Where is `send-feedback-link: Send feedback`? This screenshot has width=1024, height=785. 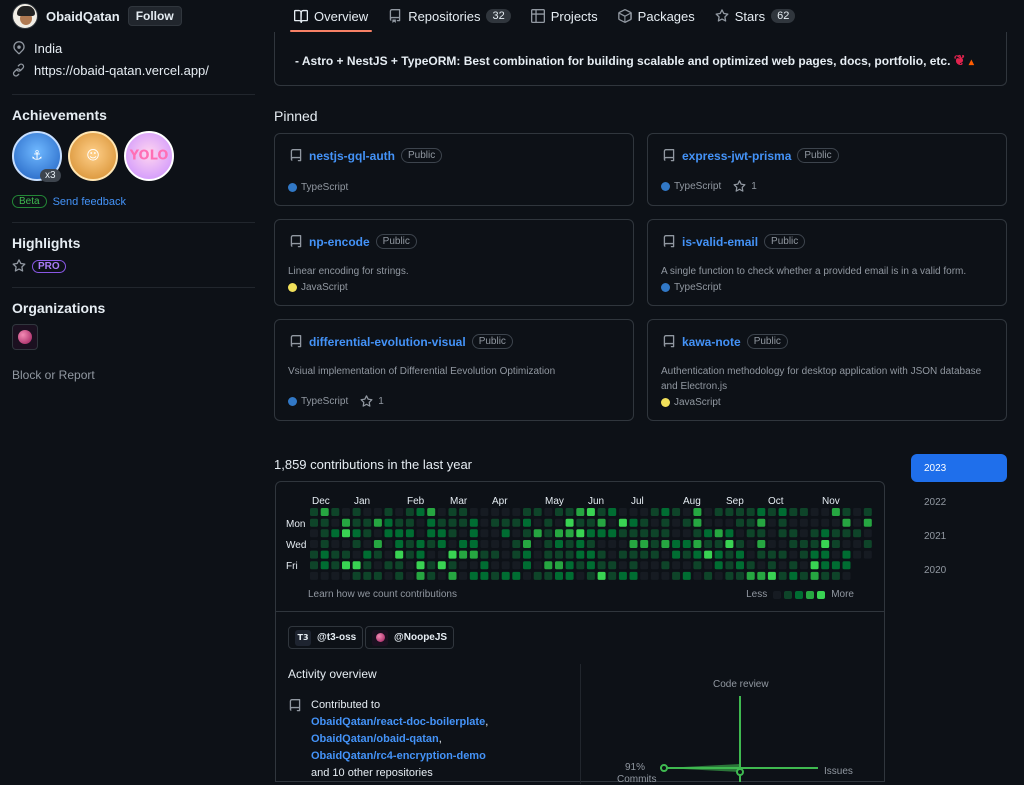 send-feedback-link: Send feedback is located at coordinates (89, 202).